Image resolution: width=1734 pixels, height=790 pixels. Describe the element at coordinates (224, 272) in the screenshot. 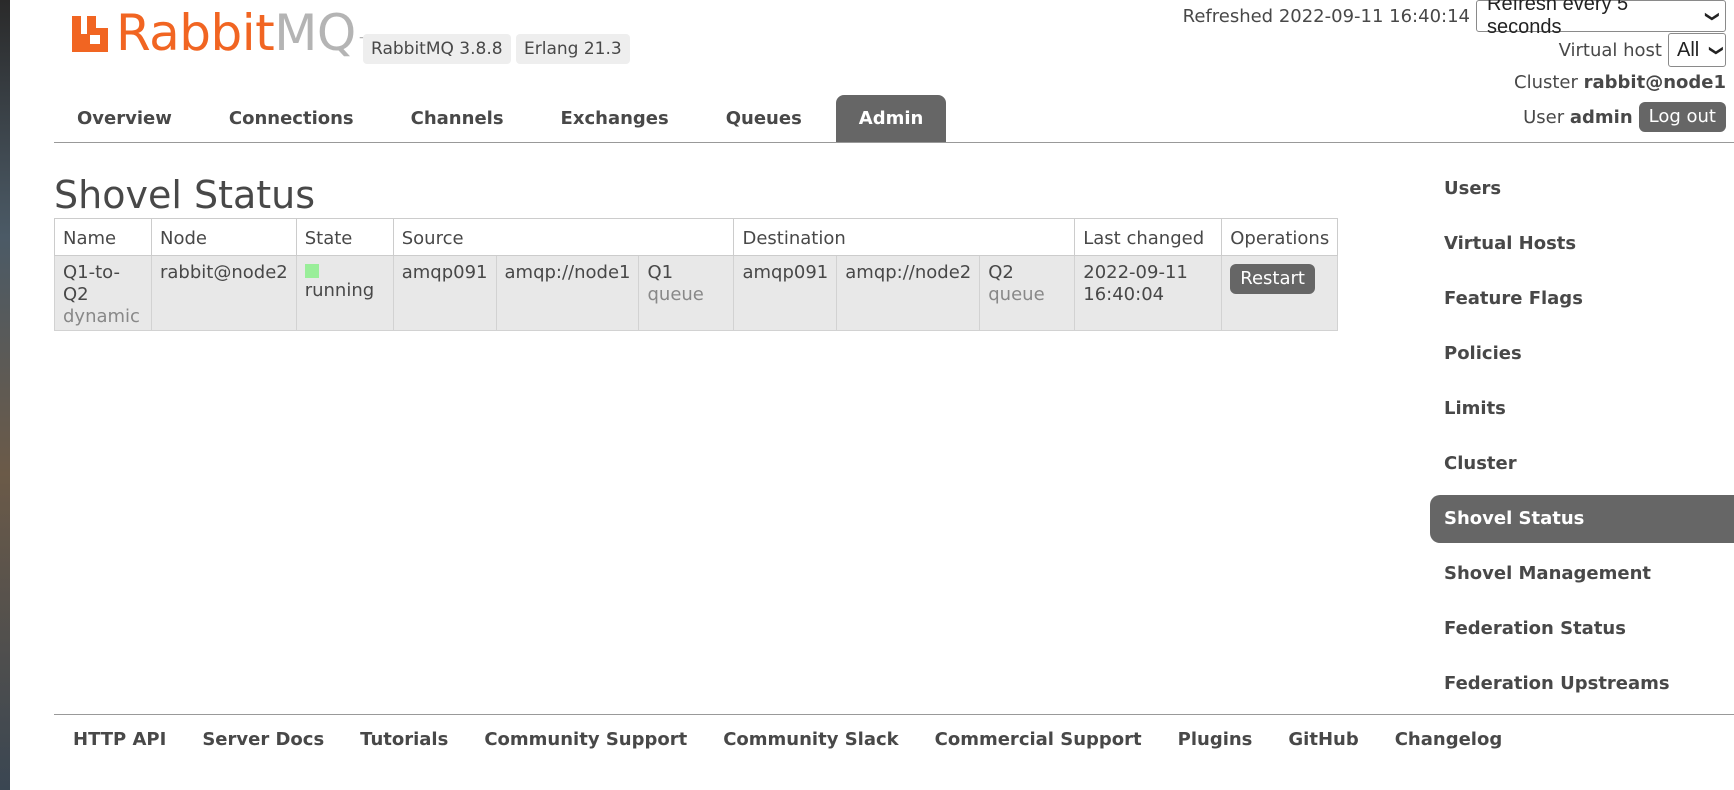

I see `shovel-node: rabbit@node2` at that location.